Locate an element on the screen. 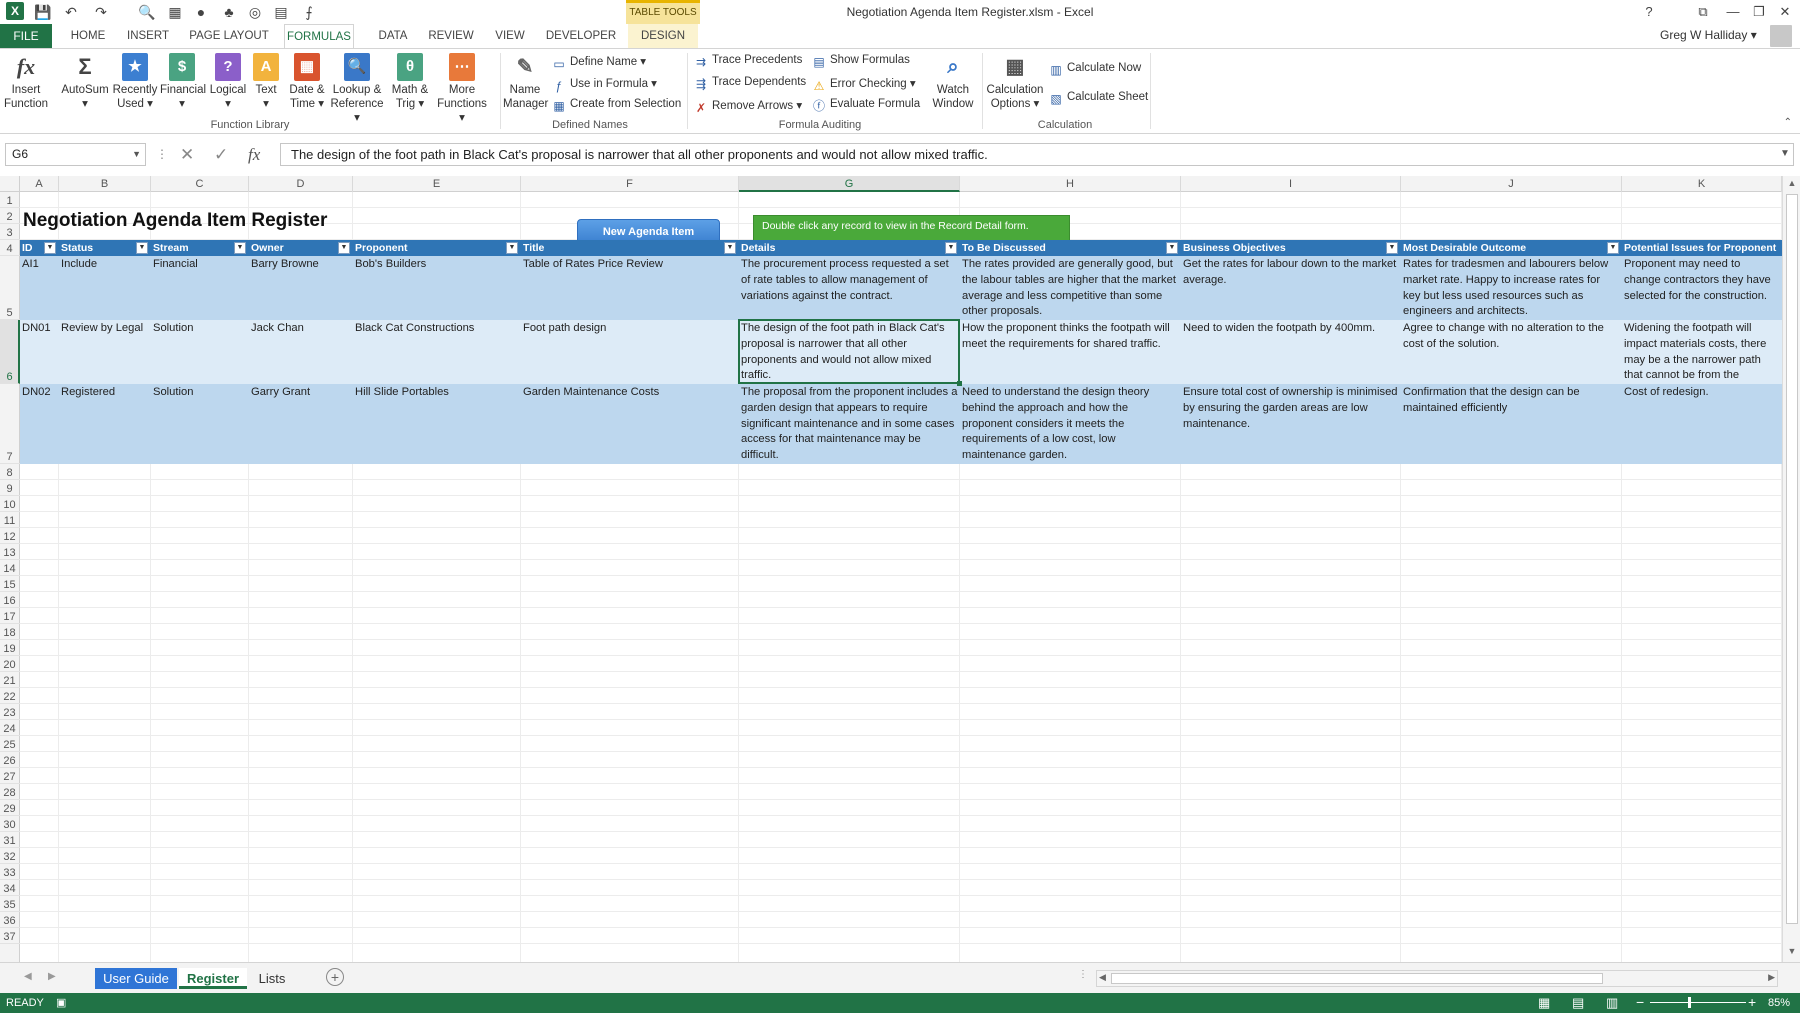  row-header: 36 is located at coordinates (10, 920).